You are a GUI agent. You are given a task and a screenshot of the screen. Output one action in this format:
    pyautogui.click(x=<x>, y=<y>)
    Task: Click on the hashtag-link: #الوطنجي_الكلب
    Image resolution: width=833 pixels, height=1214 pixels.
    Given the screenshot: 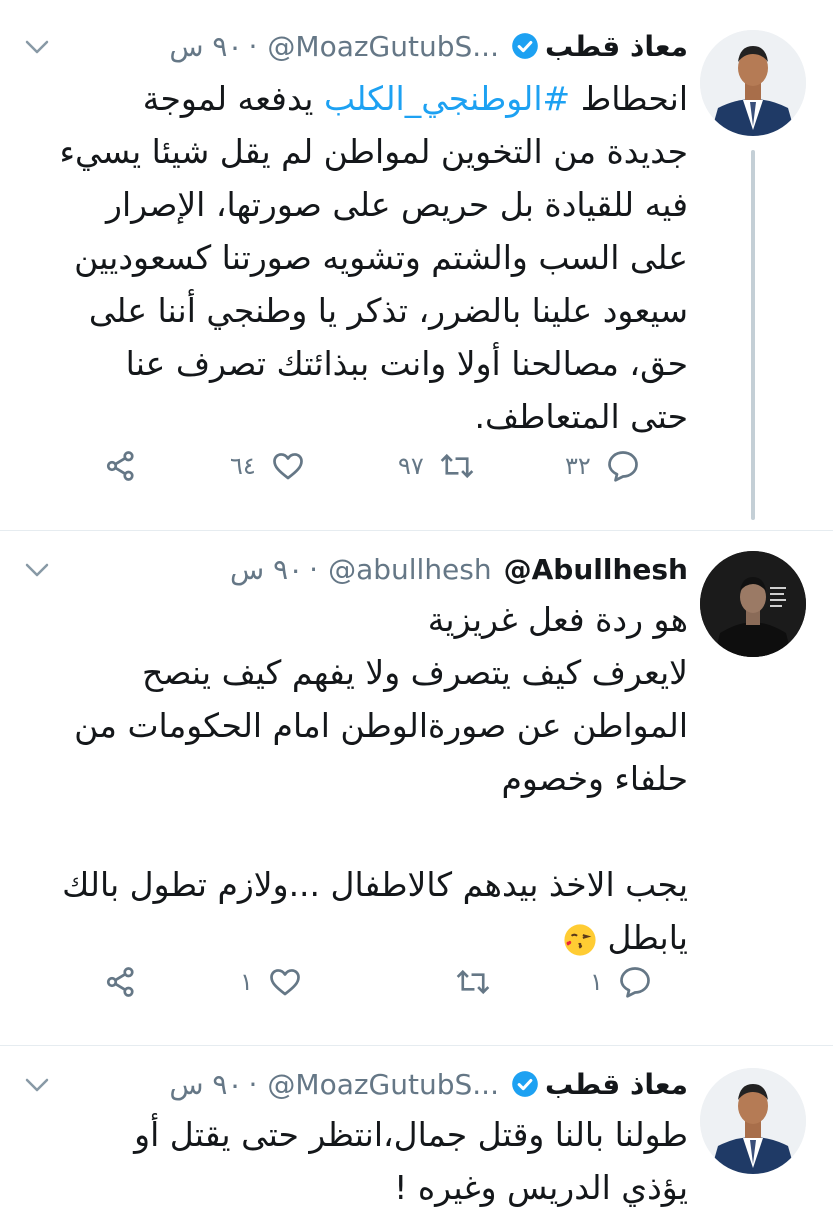 What is the action you would take?
    pyautogui.click(x=447, y=98)
    